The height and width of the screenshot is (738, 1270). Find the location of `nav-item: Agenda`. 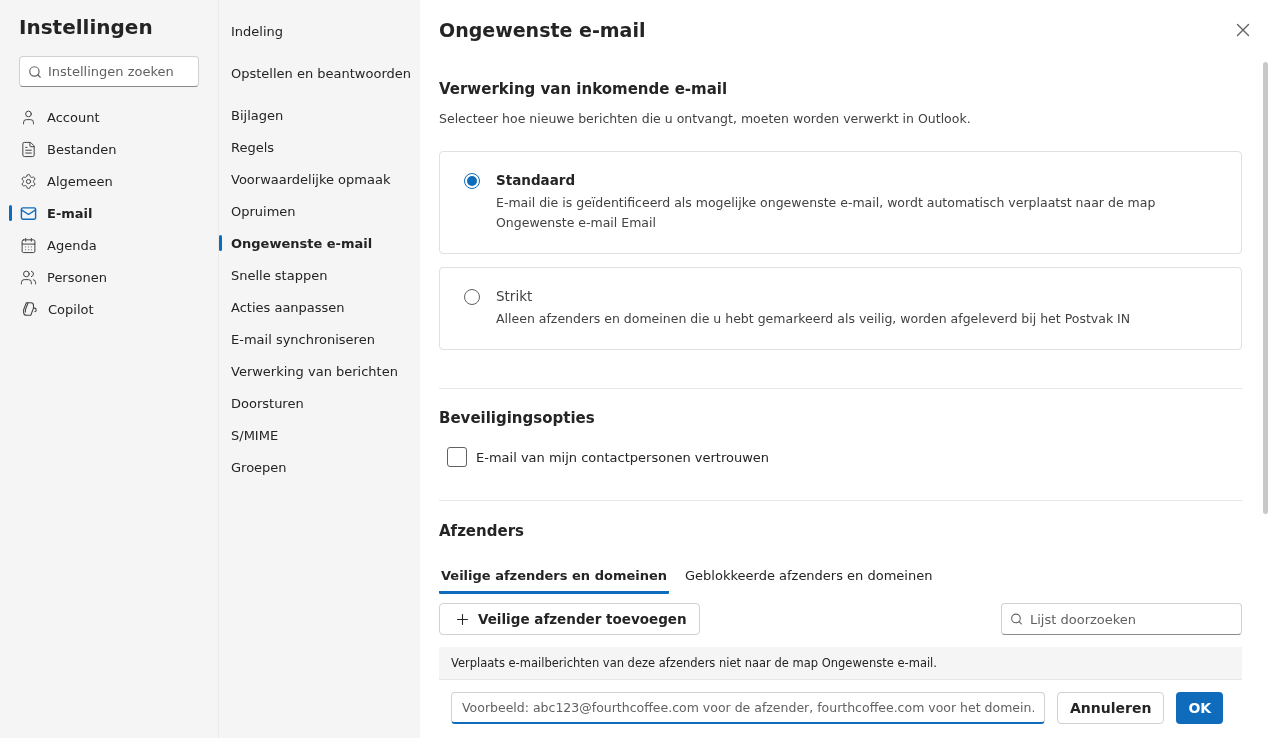

nav-item: Agenda is located at coordinates (109, 245).